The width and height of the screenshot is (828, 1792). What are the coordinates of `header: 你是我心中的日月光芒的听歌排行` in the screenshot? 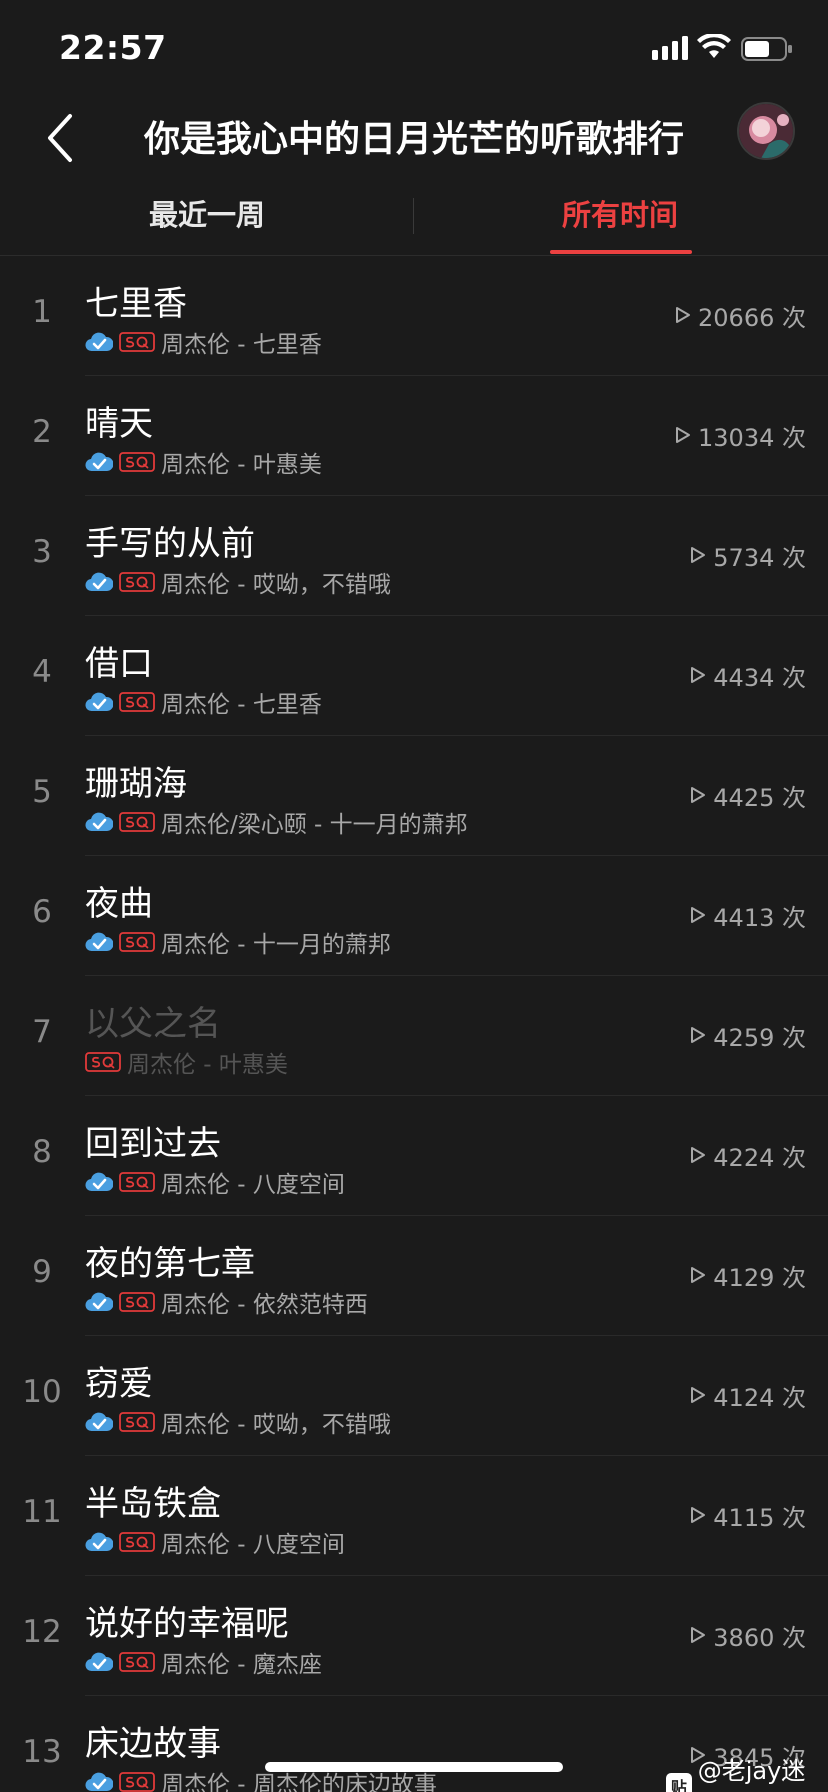 It's located at (414, 141).